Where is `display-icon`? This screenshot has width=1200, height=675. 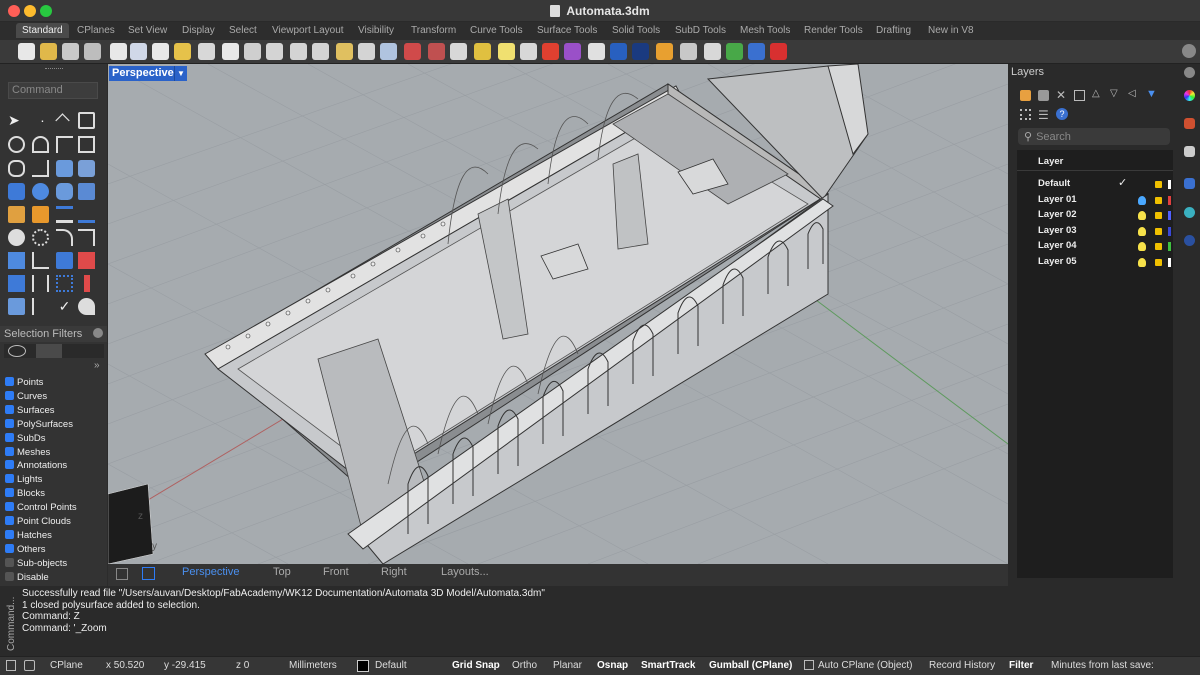 display-icon is located at coordinates (1189, 151).